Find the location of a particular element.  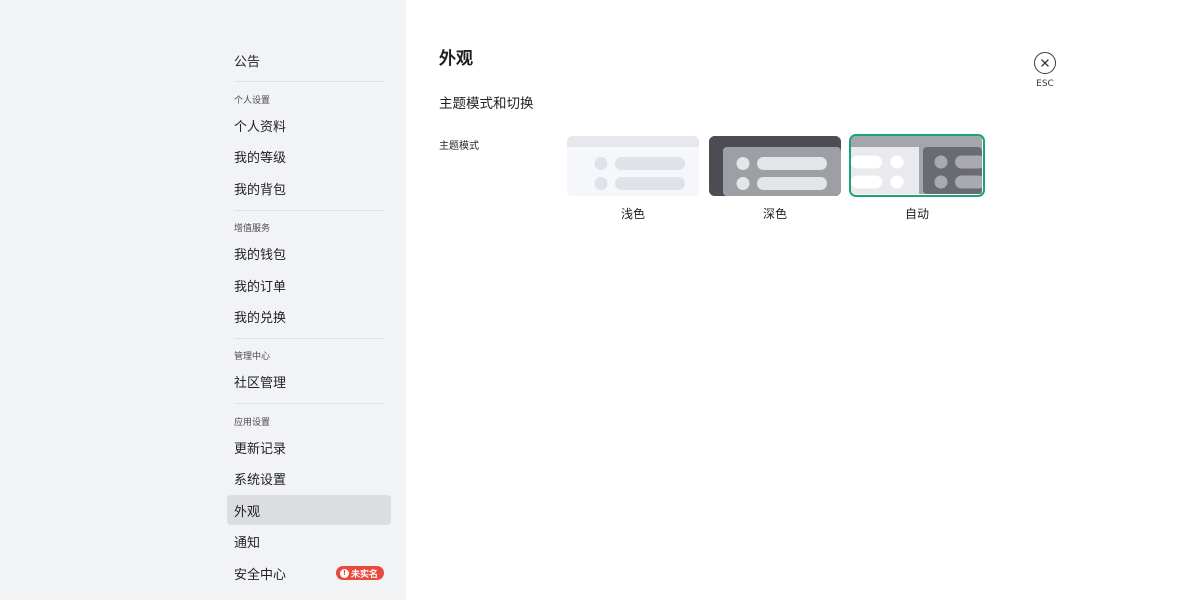

sidebar-item-label: 公告 is located at coordinates (247, 62).